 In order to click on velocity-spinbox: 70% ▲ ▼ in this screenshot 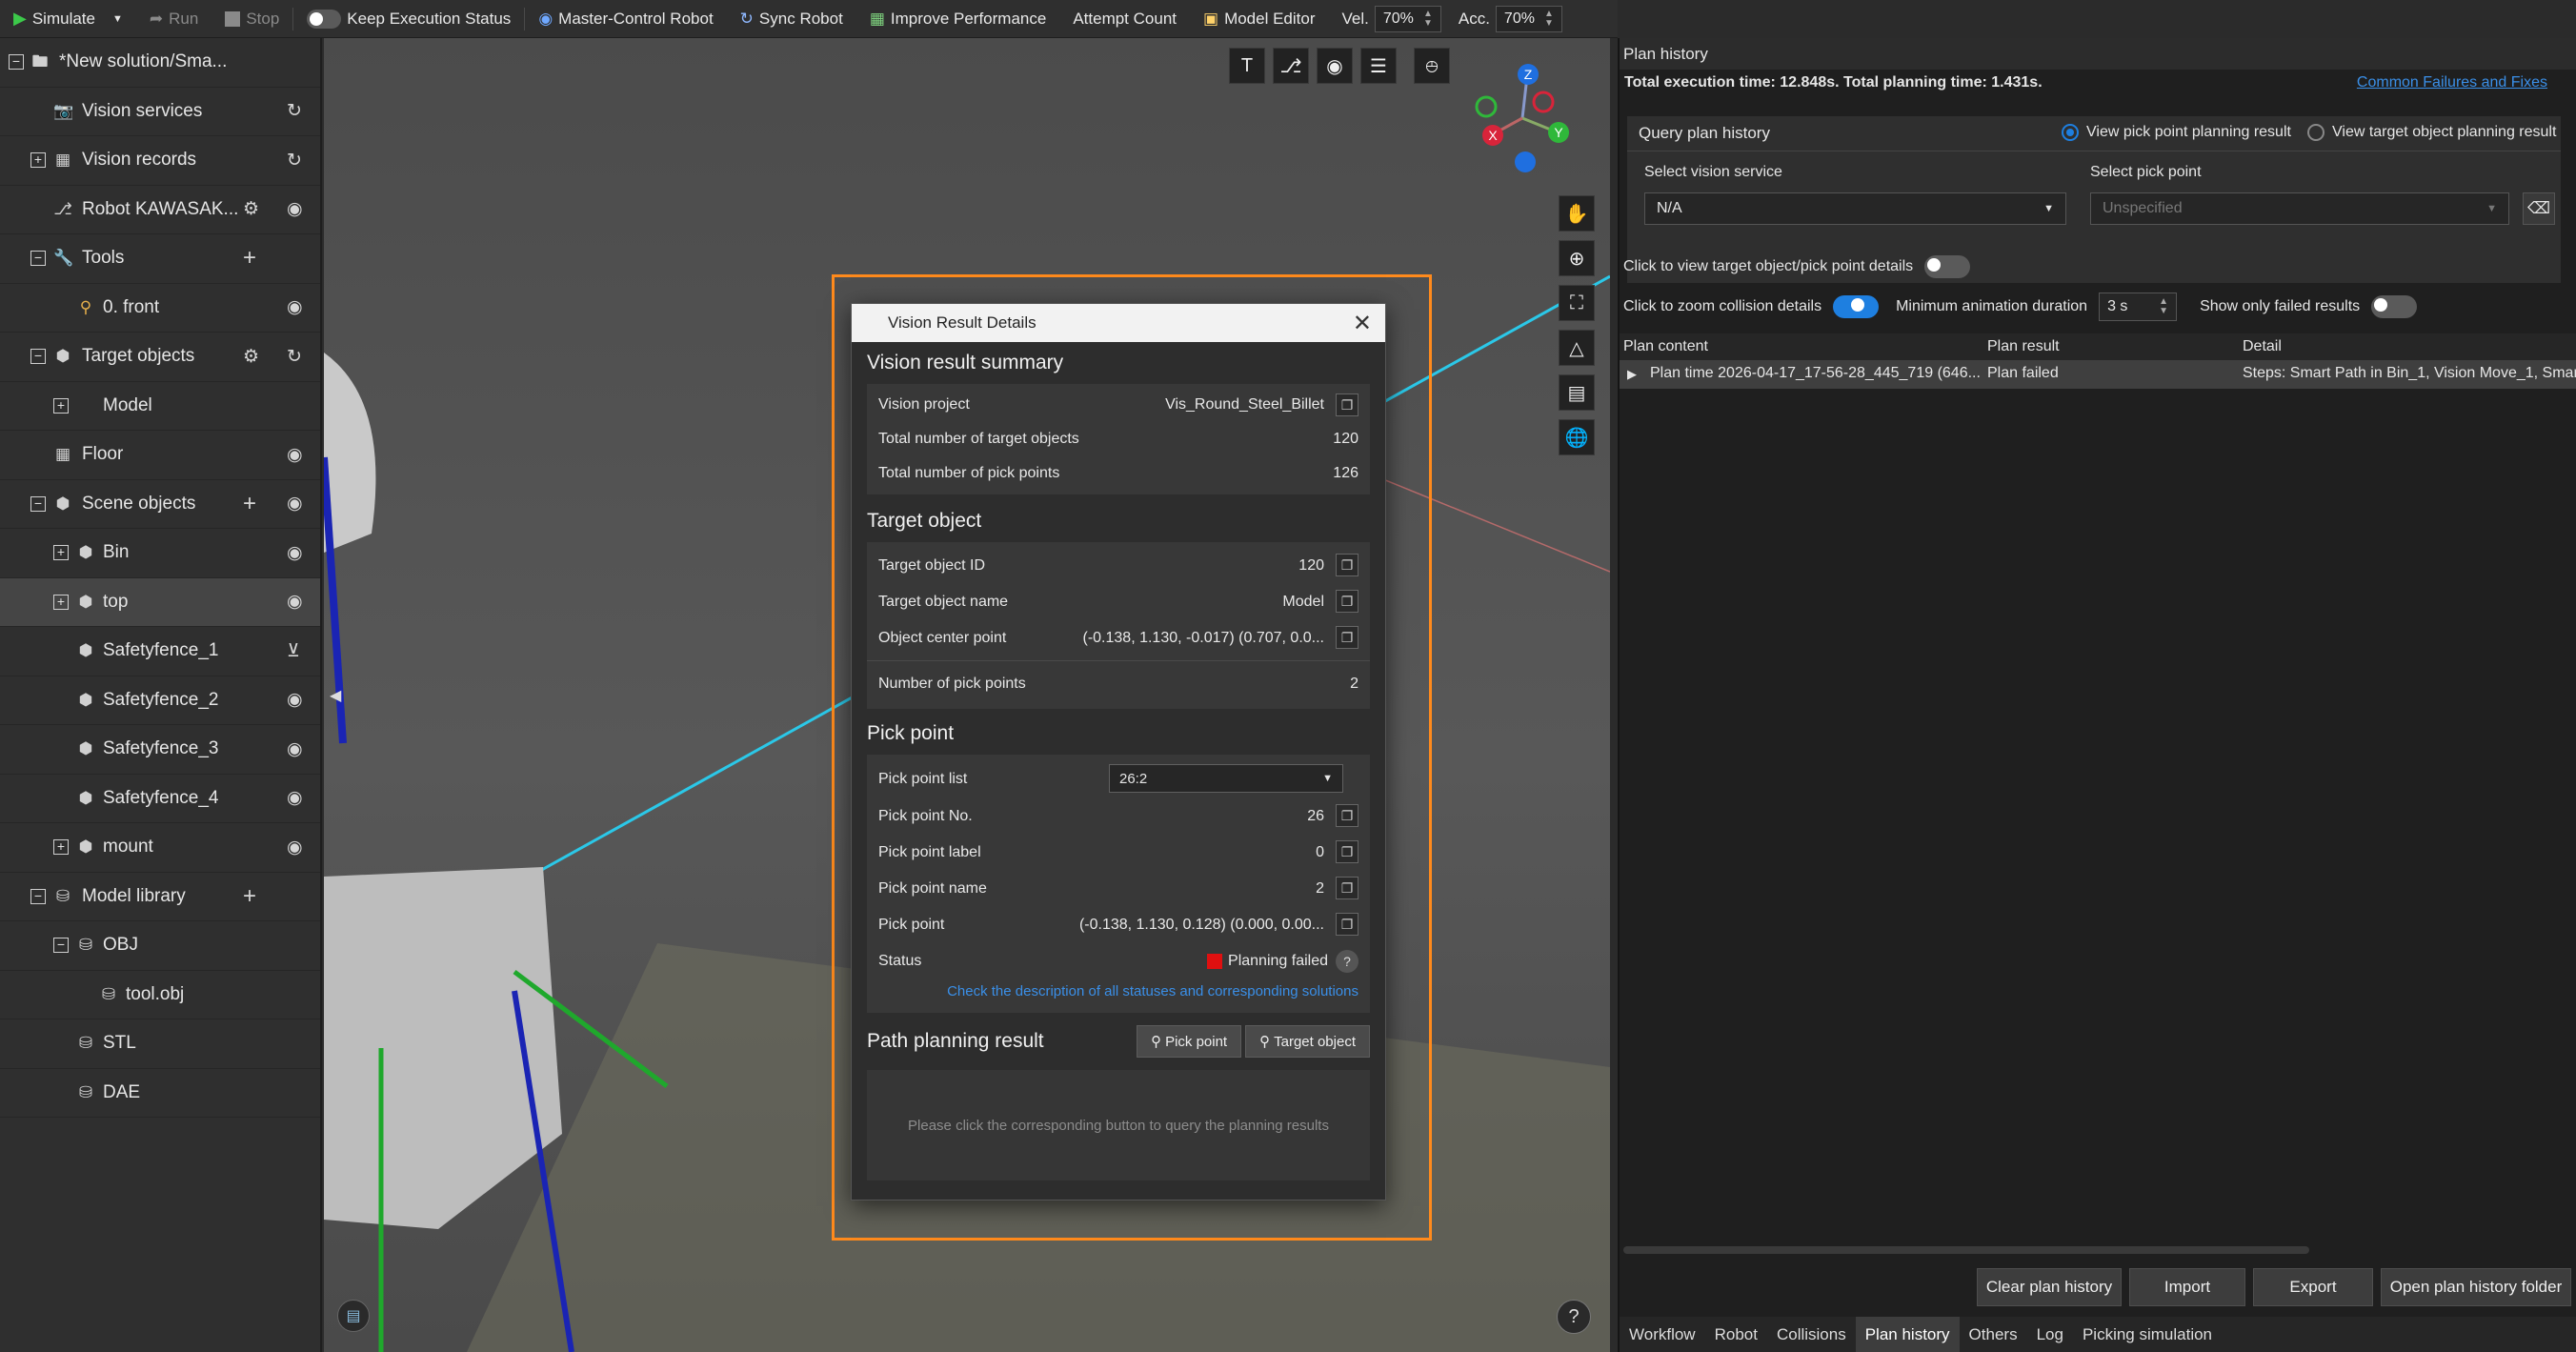, I will do `click(1408, 18)`.